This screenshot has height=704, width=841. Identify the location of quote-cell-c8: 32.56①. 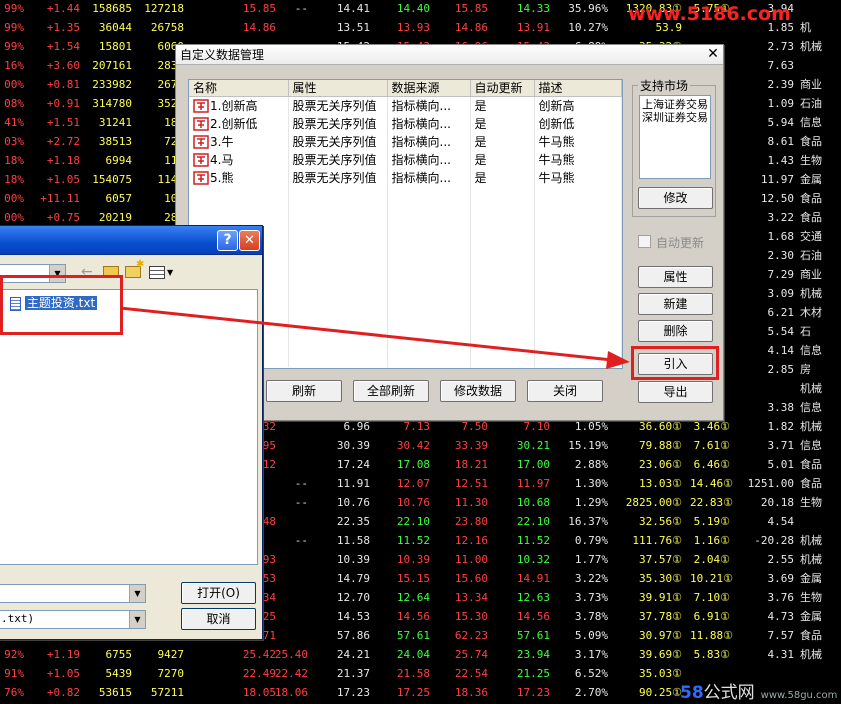
(660, 521).